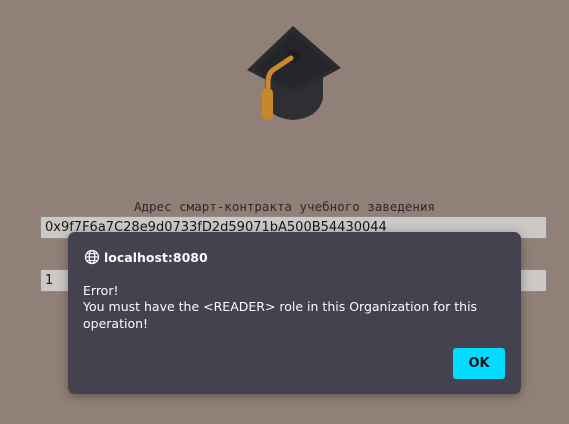  I want to click on contract-address-label: Адрес смарт-контракта учебного заведения, so click(284, 206).